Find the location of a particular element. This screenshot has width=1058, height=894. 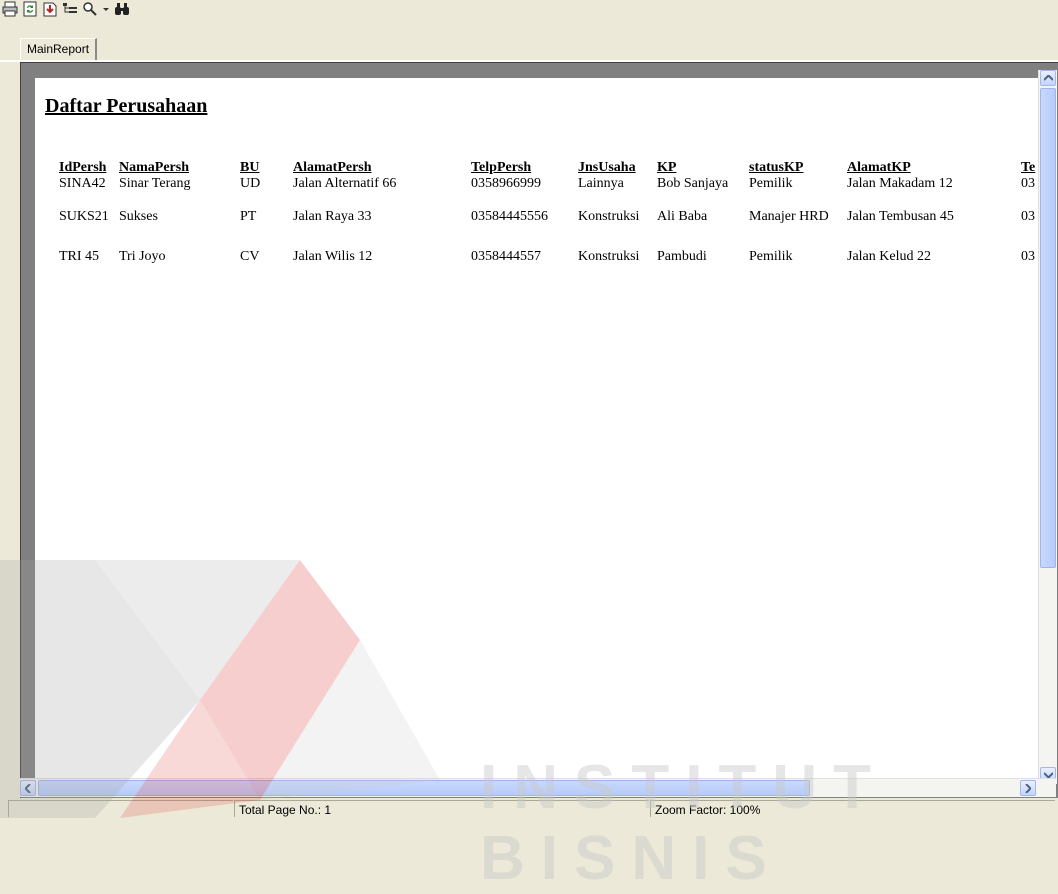

tab-bar: MainReport is located at coordinates (529, 49).